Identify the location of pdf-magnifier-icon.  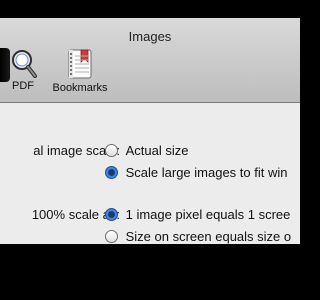
(24, 64).